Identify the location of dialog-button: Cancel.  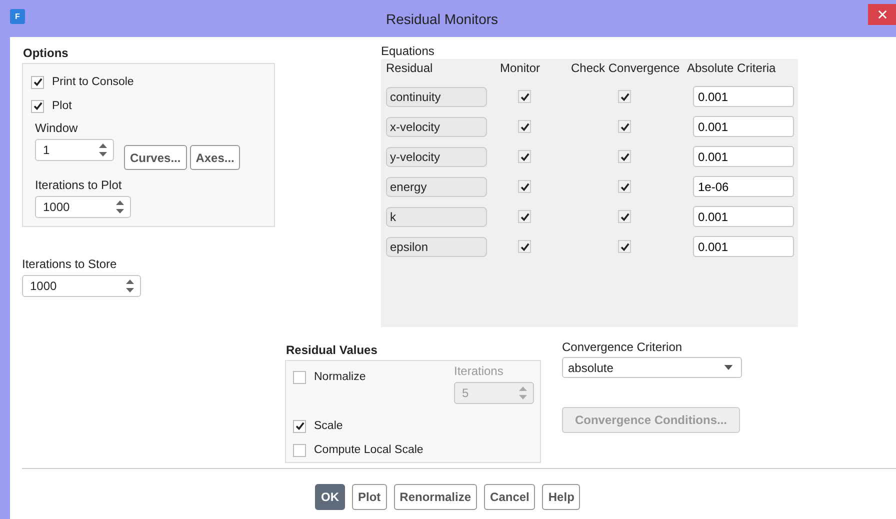
(510, 497).